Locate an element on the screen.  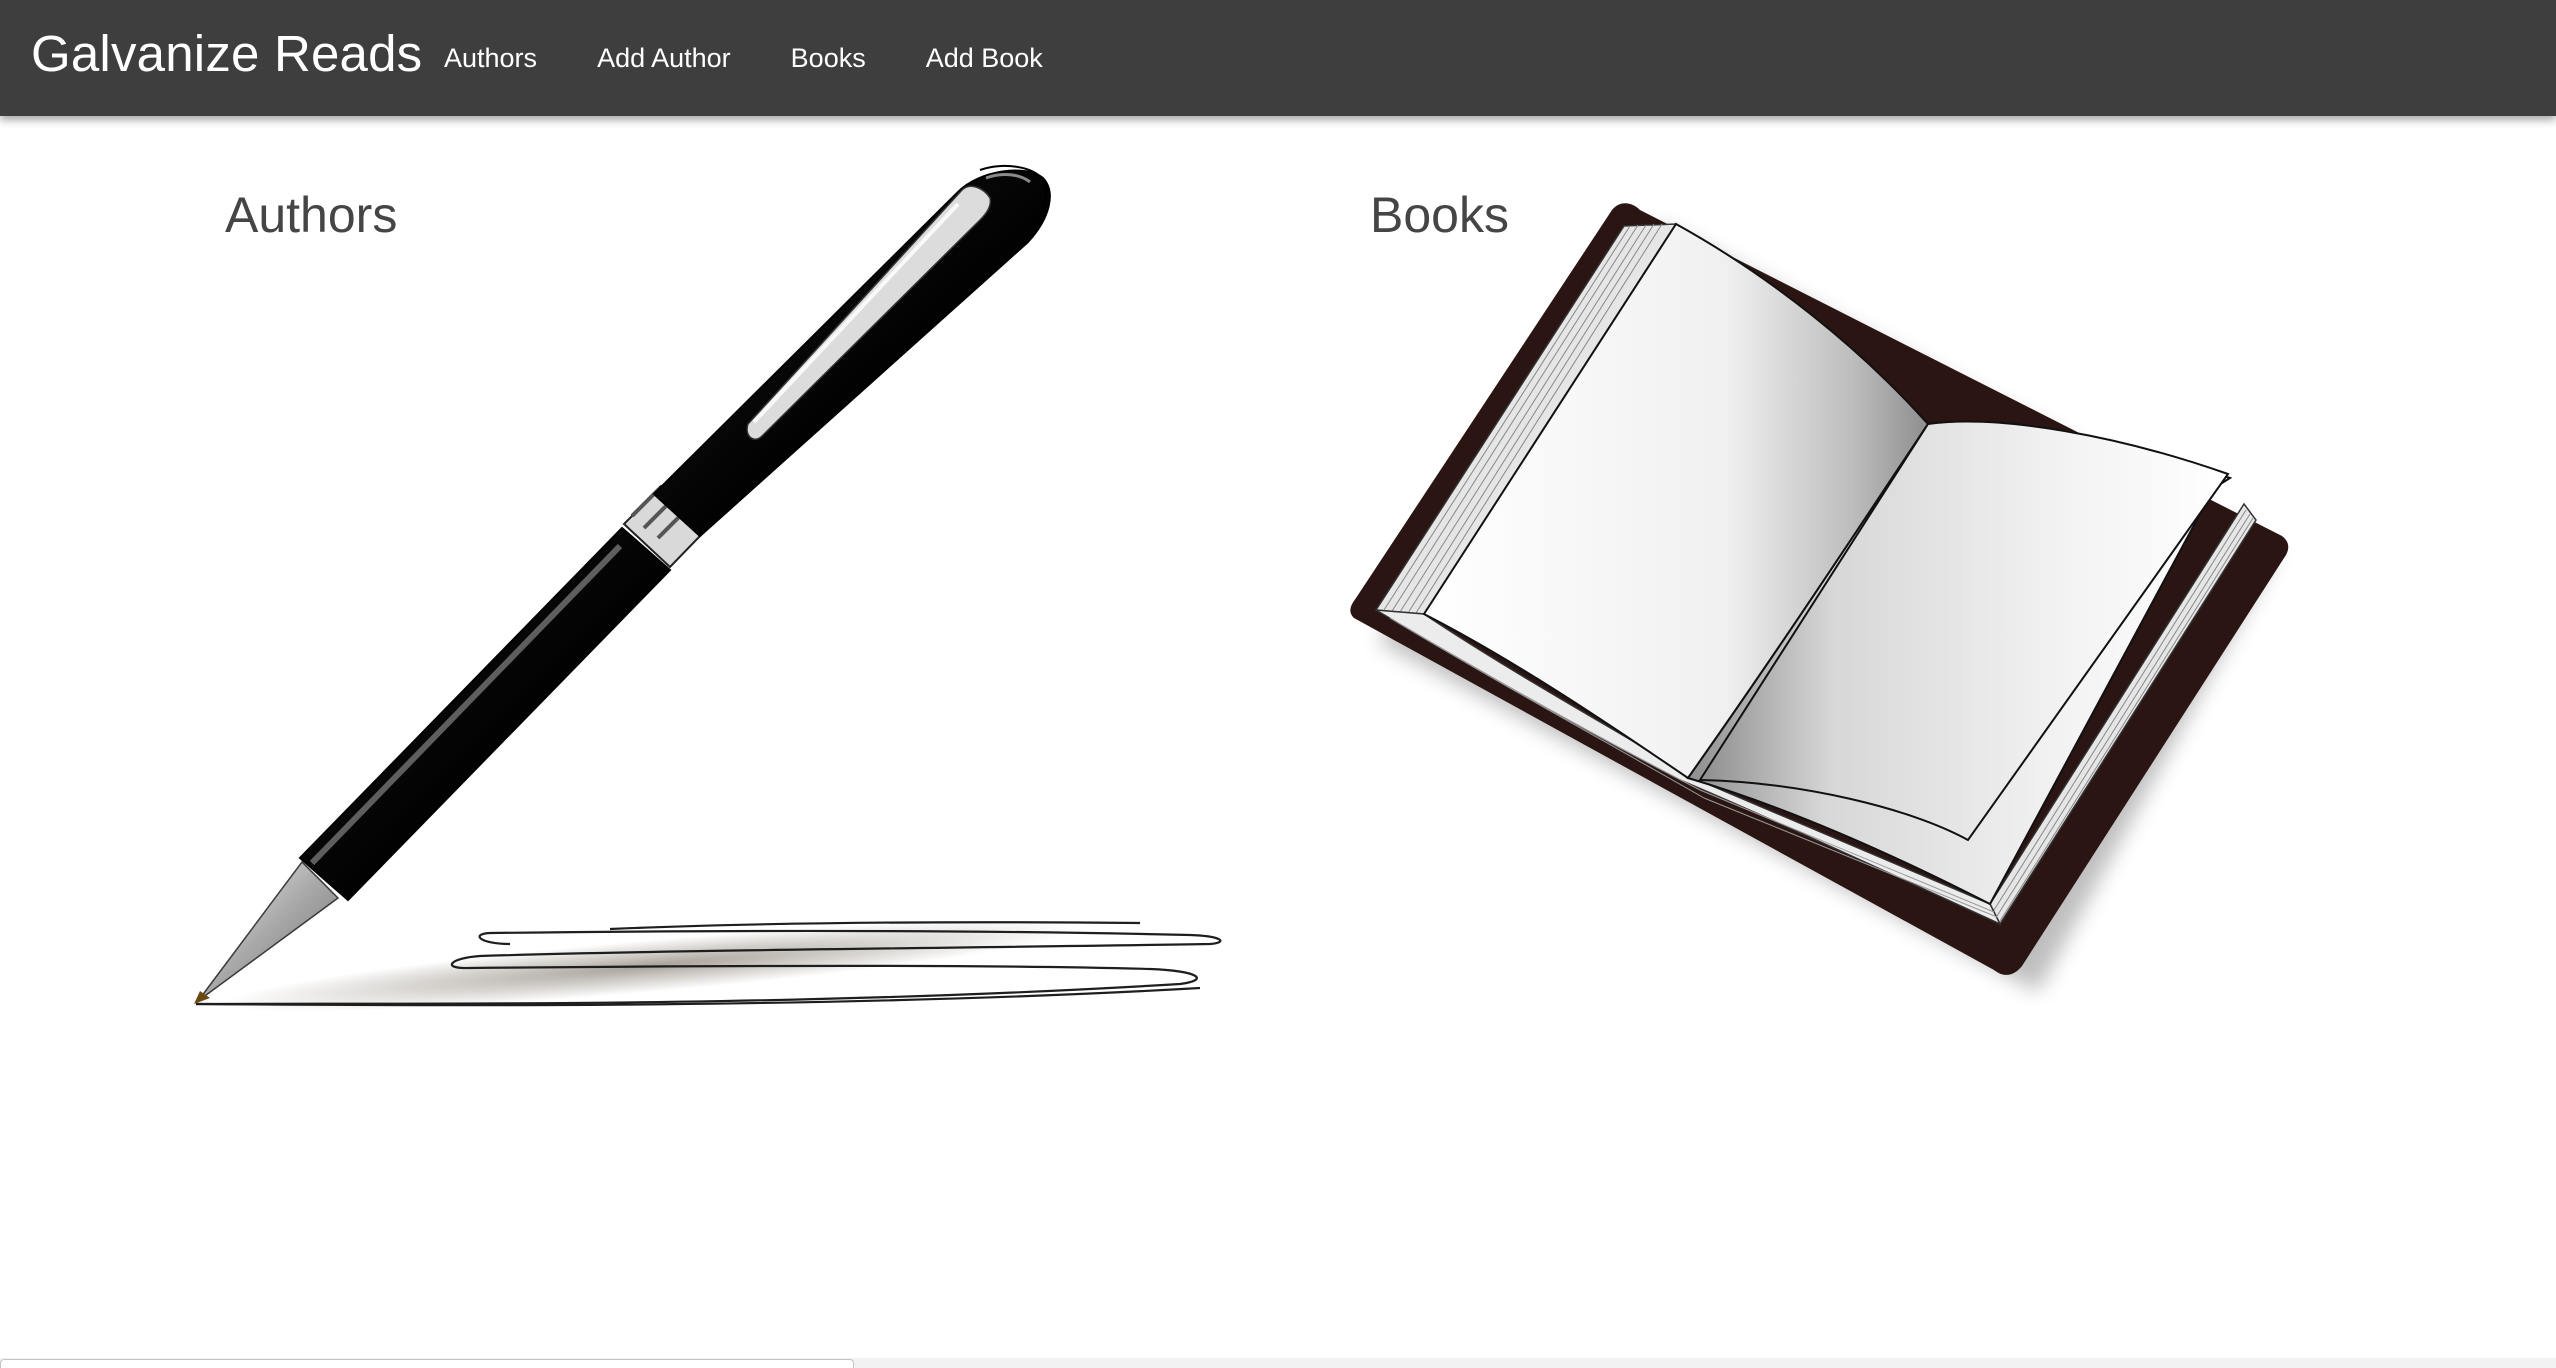
nav-links: Authors Add Author Books Add Book is located at coordinates (743, 58).